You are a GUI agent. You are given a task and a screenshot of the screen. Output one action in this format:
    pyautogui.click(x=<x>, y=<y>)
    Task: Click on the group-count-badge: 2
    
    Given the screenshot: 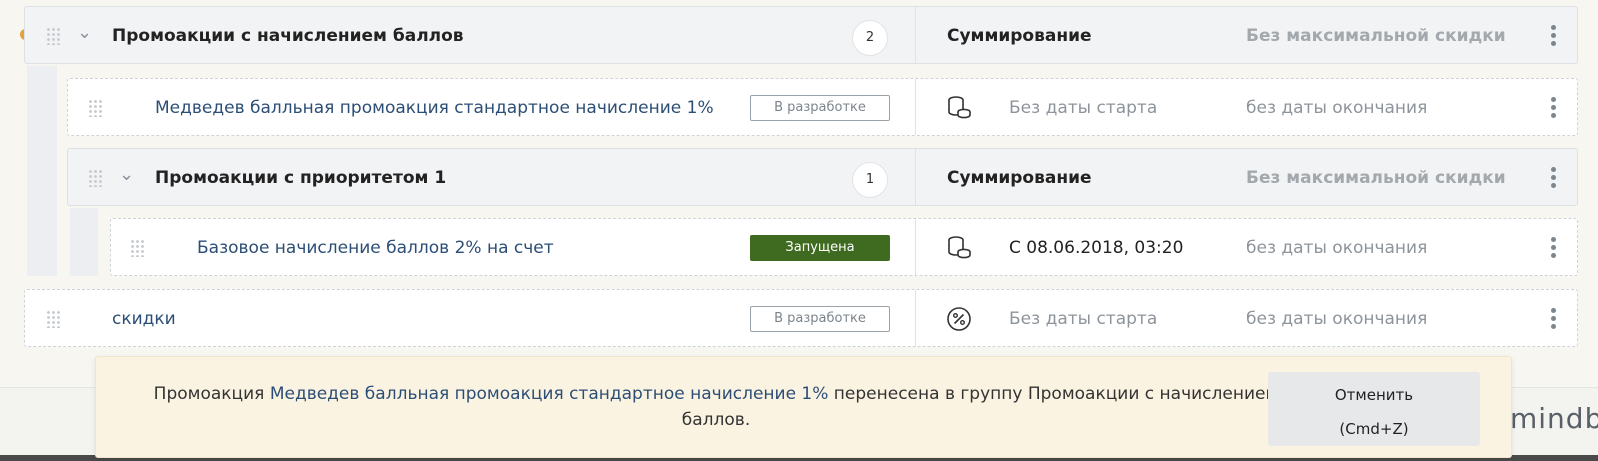 What is the action you would take?
    pyautogui.click(x=870, y=38)
    